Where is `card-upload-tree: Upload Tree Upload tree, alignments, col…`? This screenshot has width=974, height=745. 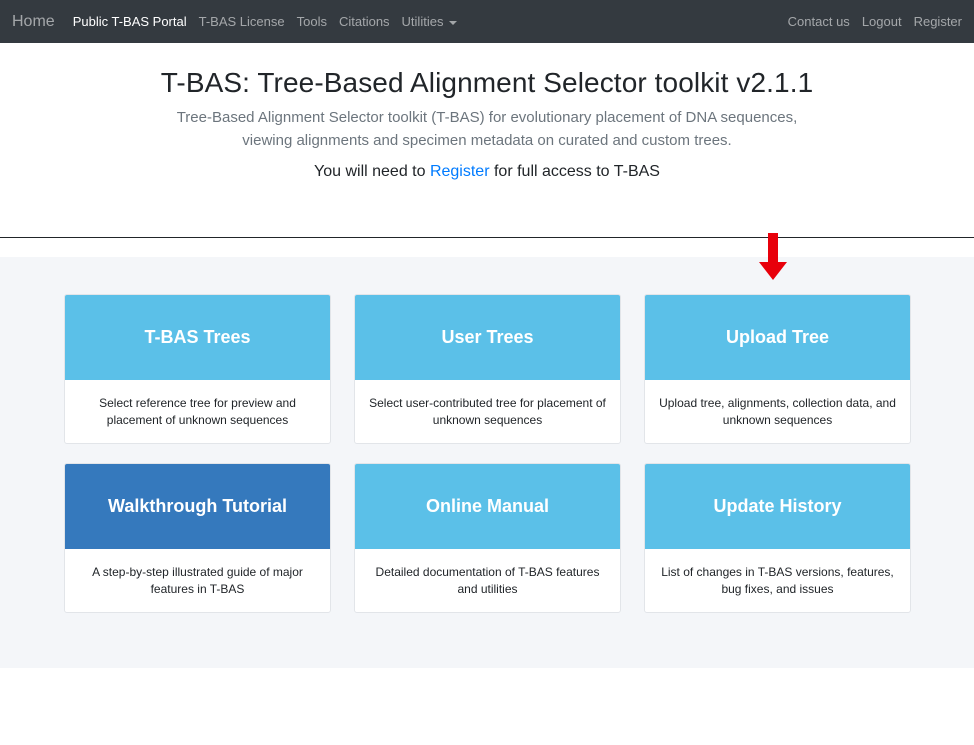 card-upload-tree: Upload Tree Upload tree, alignments, col… is located at coordinates (777, 369).